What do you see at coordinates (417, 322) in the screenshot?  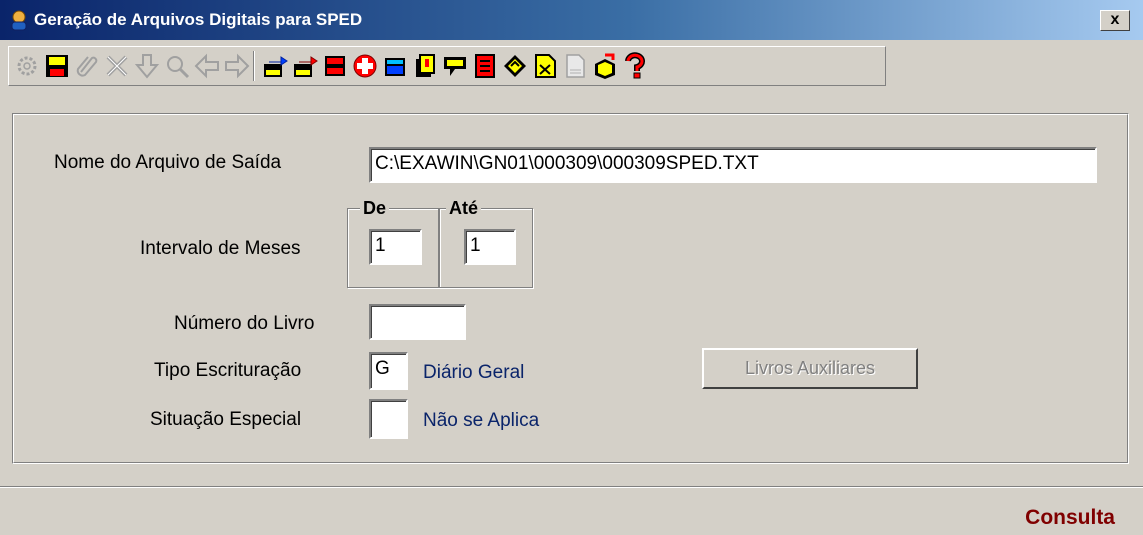 I see `book-number-input` at bounding box center [417, 322].